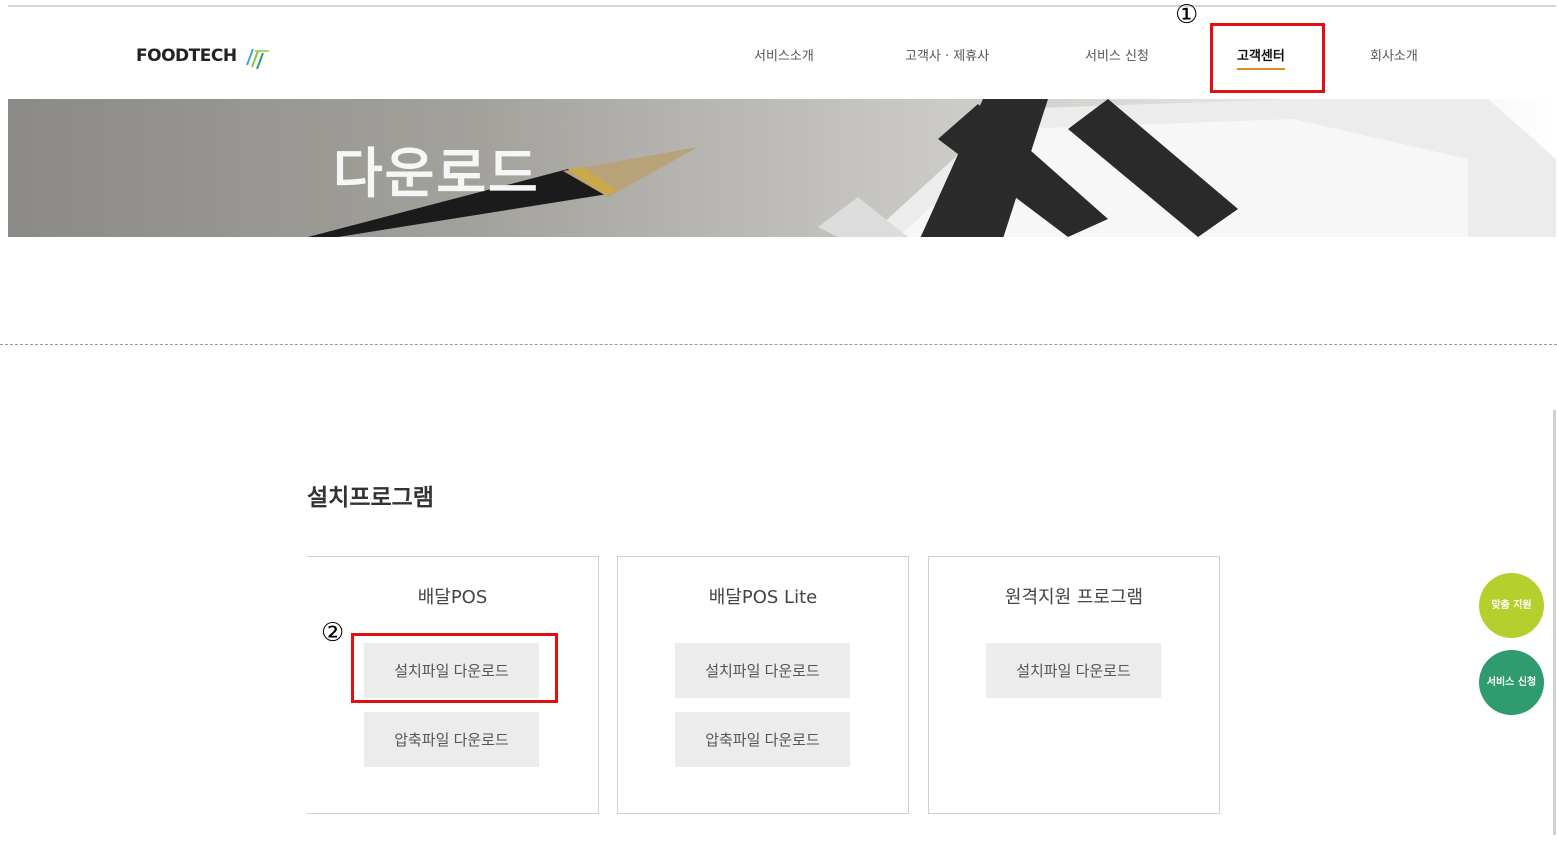  What do you see at coordinates (1394, 54) in the screenshot?
I see `nav-company-intro: 회사소개` at bounding box center [1394, 54].